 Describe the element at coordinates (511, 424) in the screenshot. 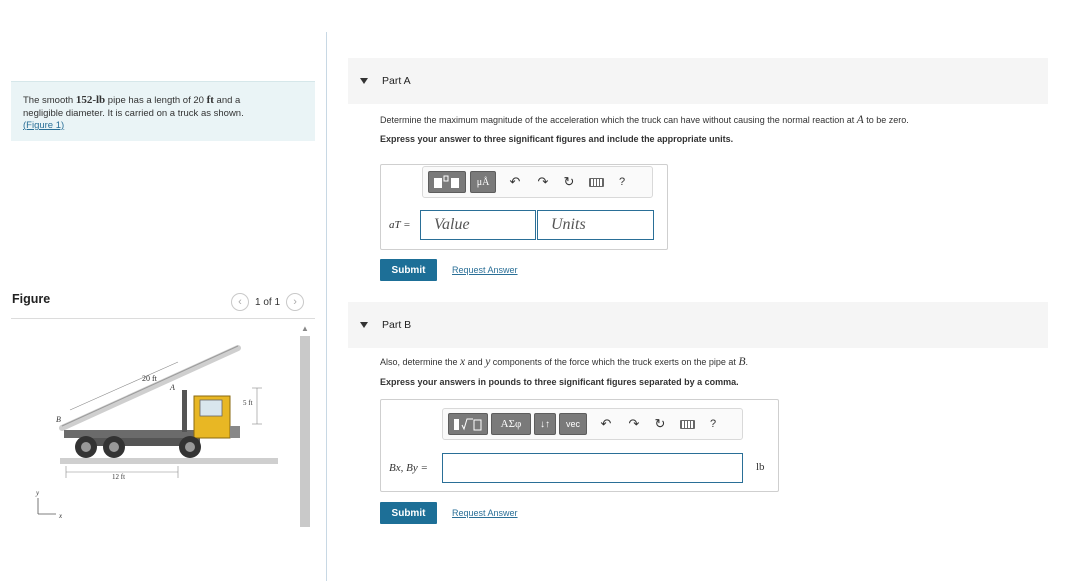

I see `greek-icon: ΑΣφ` at that location.